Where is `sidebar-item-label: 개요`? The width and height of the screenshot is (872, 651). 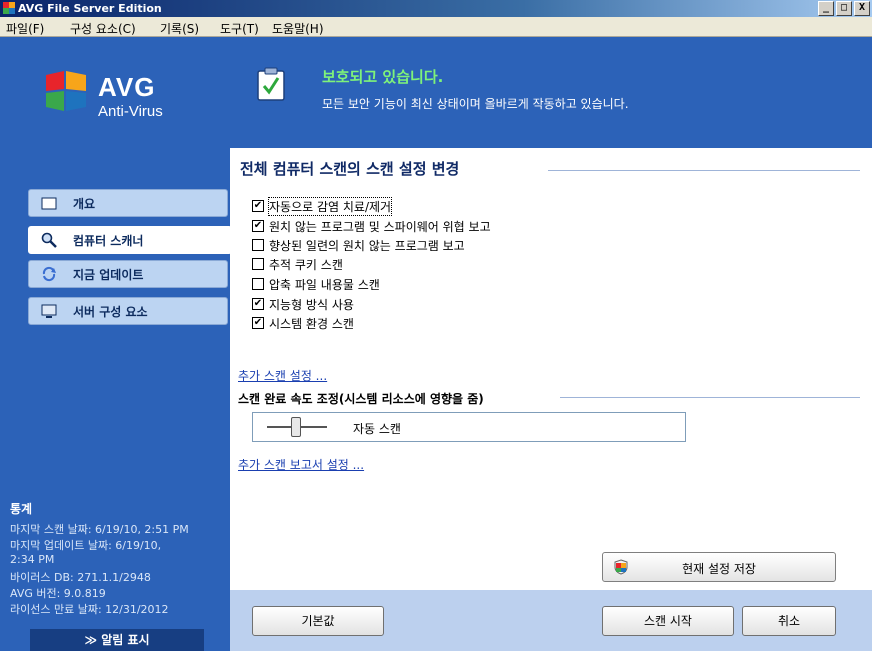 sidebar-item-label: 개요 is located at coordinates (84, 204).